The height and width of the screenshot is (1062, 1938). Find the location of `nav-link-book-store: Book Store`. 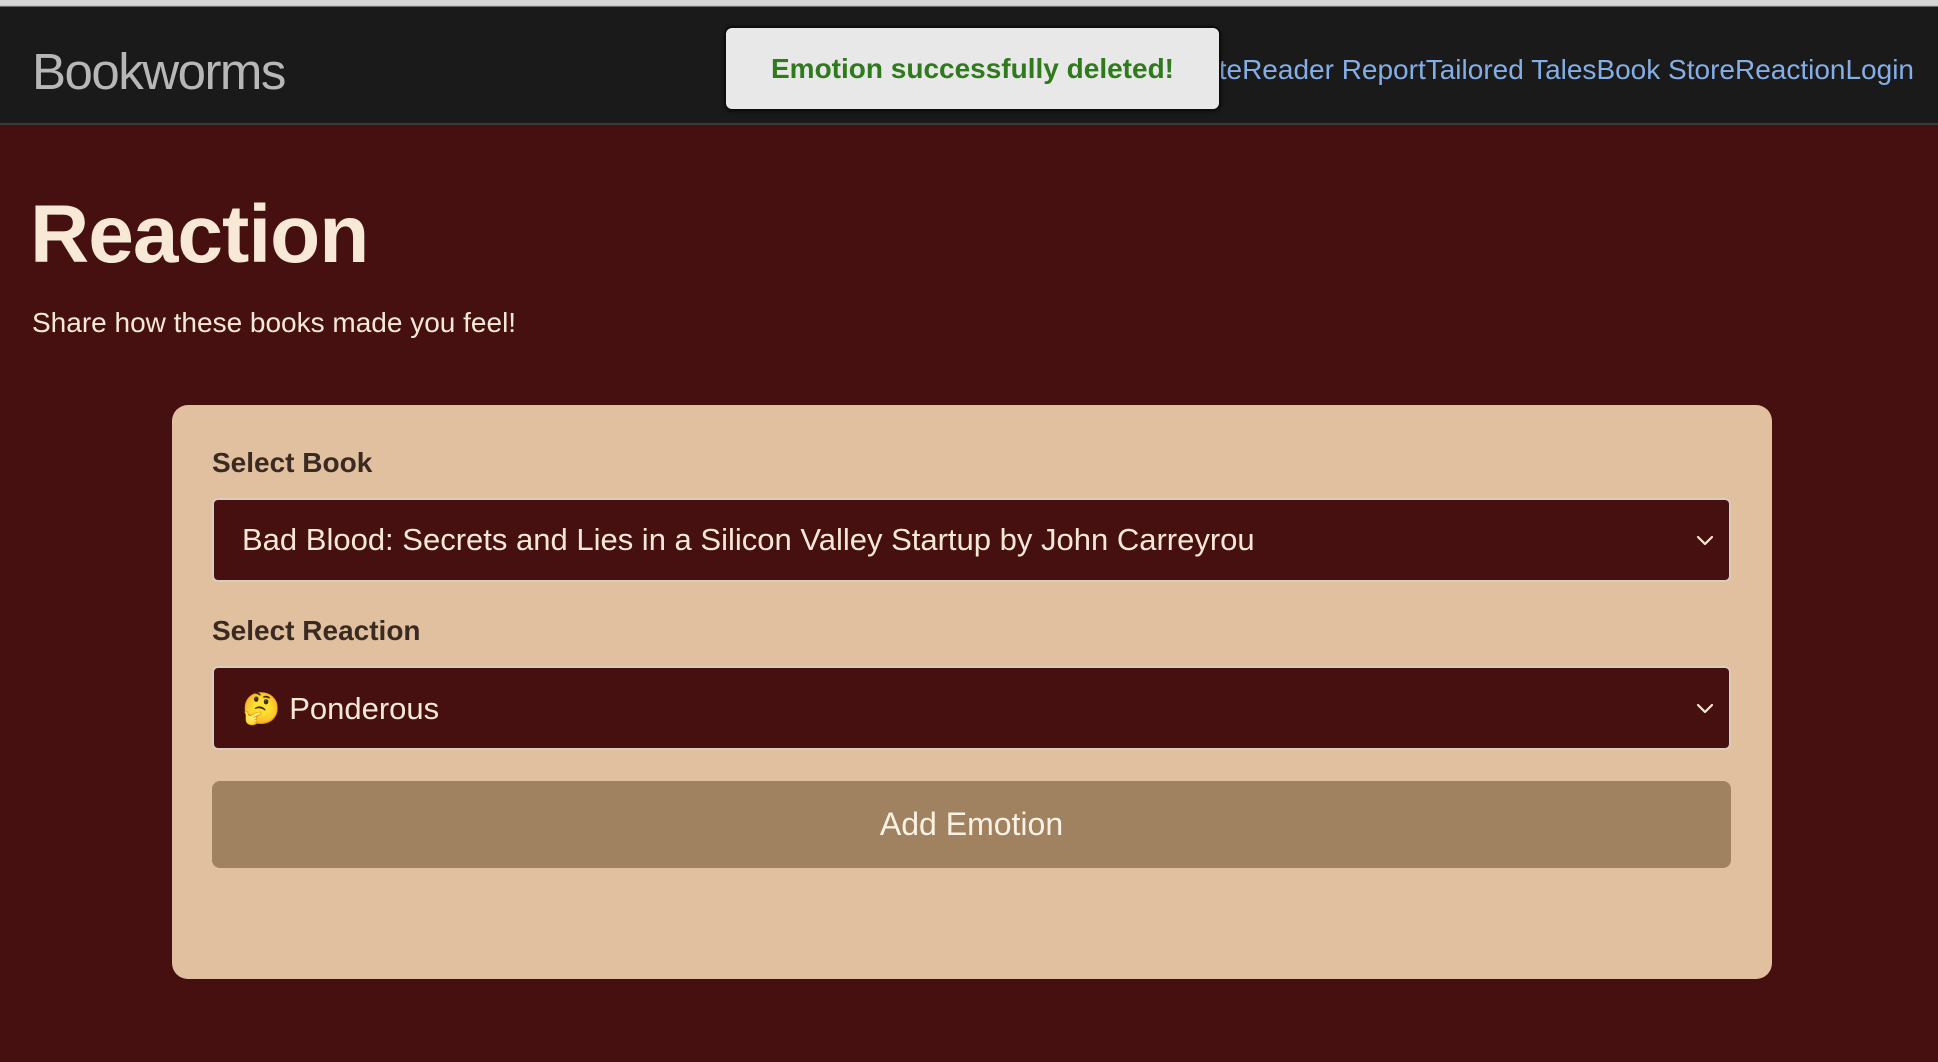

nav-link-book-store: Book Store is located at coordinates (1665, 70).